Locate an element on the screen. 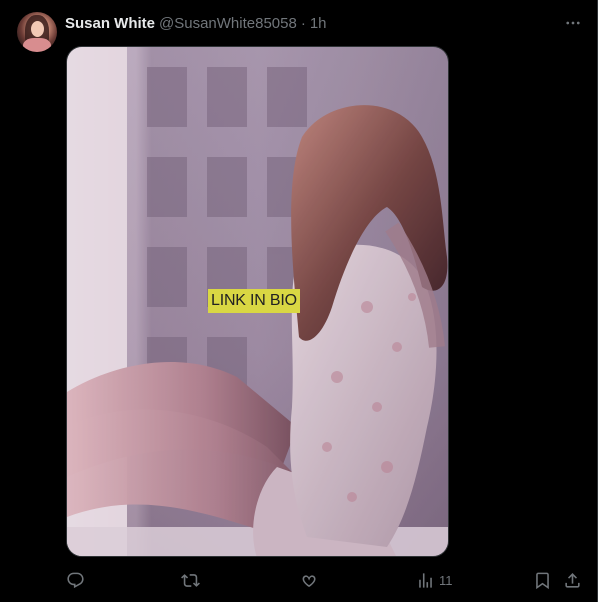  repost-icon is located at coordinates (190, 580).